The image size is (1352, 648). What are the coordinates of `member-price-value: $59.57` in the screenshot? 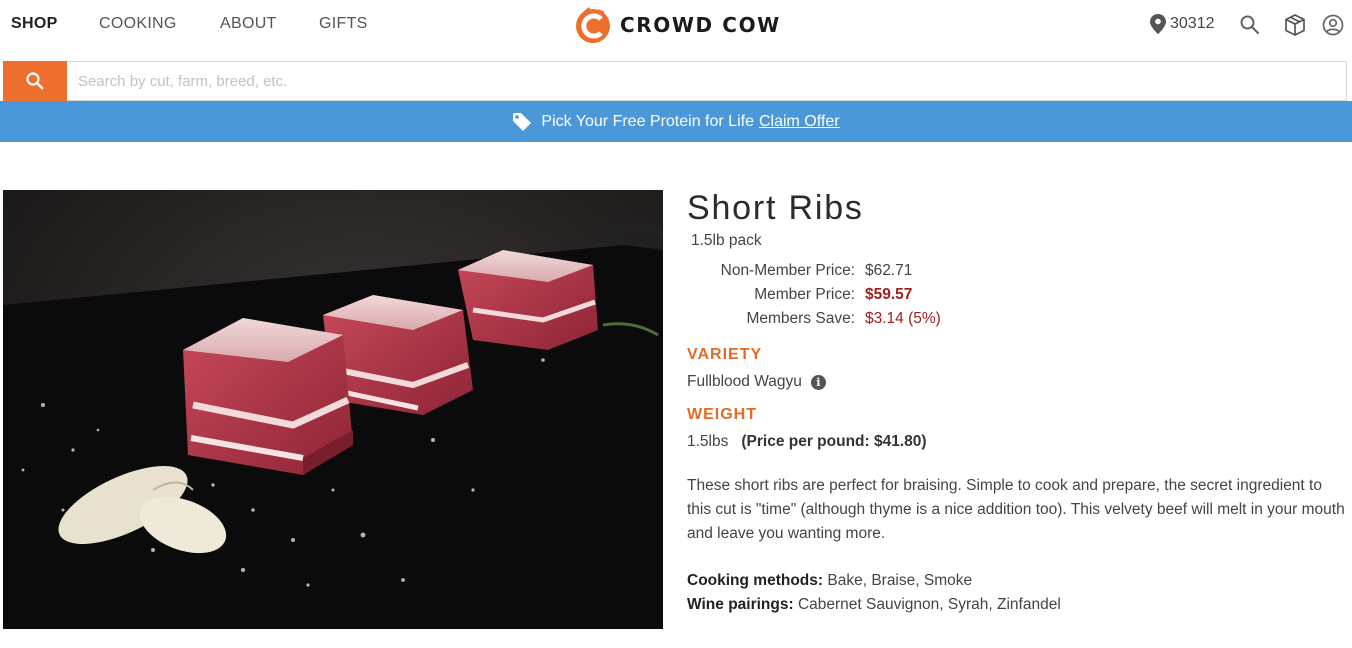 It's located at (889, 294).